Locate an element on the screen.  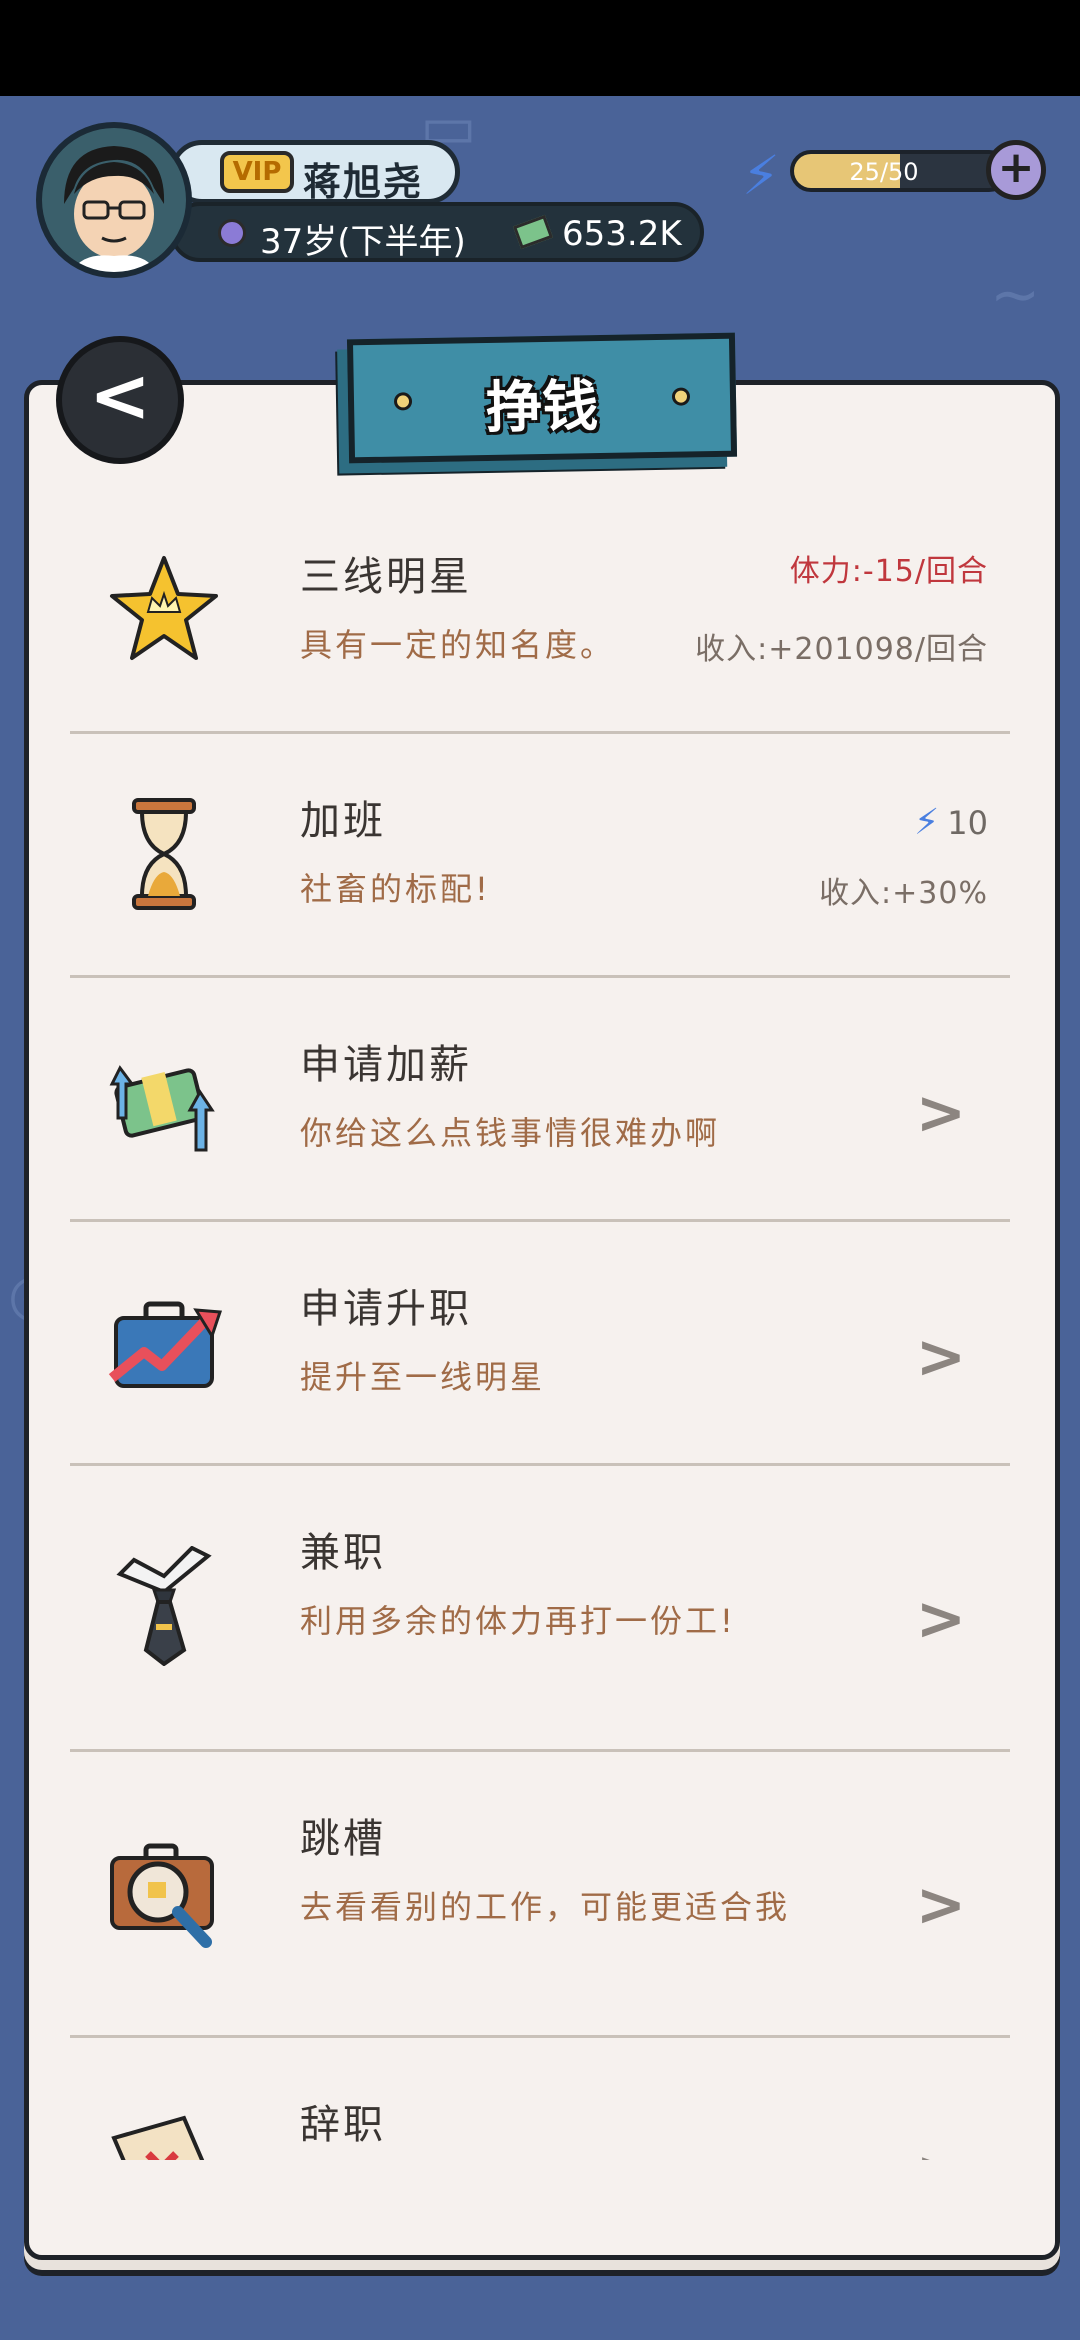
job-row-promotion: 申请升职 提升至一线明星 > is located at coordinates (540, 1344).